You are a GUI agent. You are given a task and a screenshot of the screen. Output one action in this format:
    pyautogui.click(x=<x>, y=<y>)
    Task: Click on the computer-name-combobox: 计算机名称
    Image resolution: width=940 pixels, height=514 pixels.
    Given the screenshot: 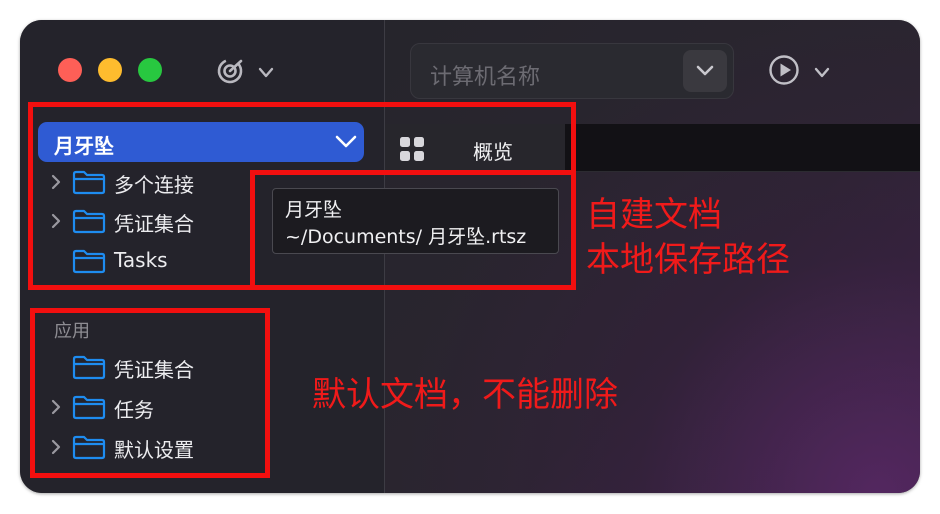 What is the action you would take?
    pyautogui.click(x=572, y=71)
    